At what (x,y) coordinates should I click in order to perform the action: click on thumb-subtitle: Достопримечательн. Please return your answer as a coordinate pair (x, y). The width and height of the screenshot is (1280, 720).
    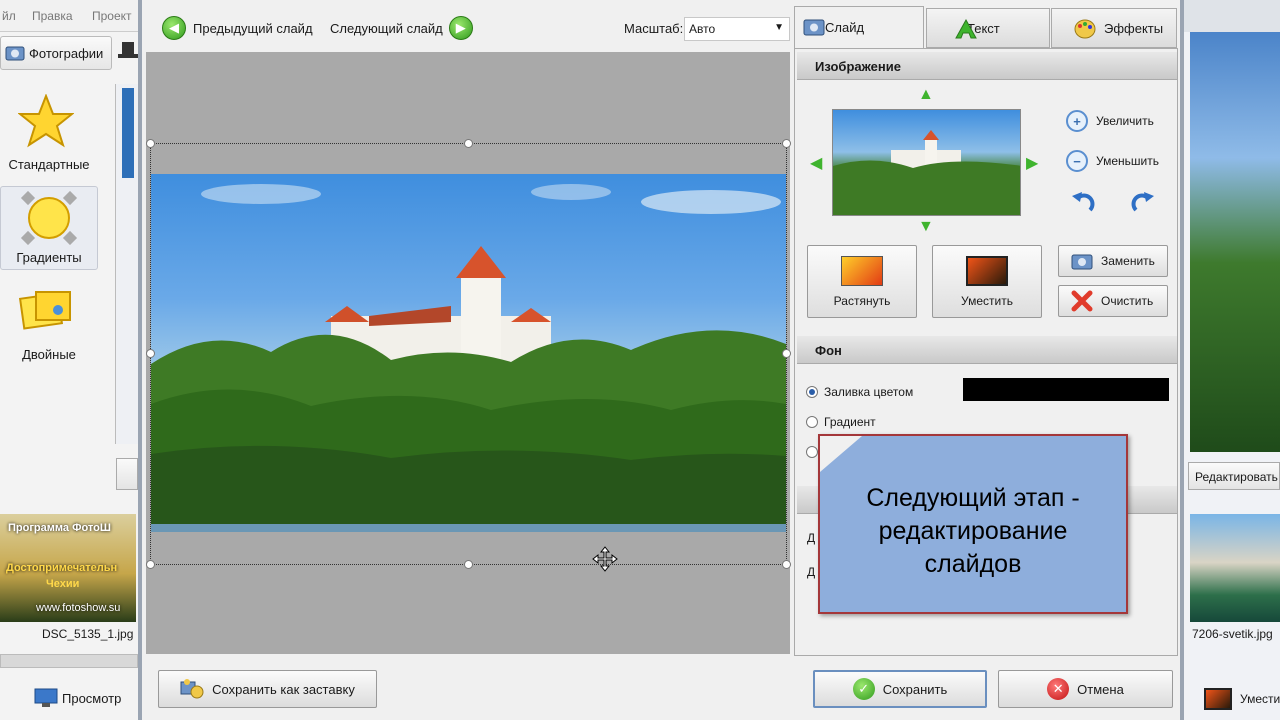
    Looking at the image, I should click on (62, 568).